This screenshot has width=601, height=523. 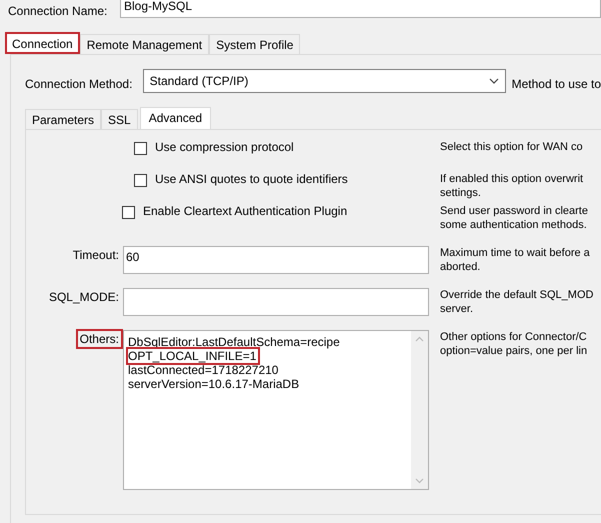 What do you see at coordinates (57, 10) in the screenshot?
I see `connection-name-label: Connection Name:` at bounding box center [57, 10].